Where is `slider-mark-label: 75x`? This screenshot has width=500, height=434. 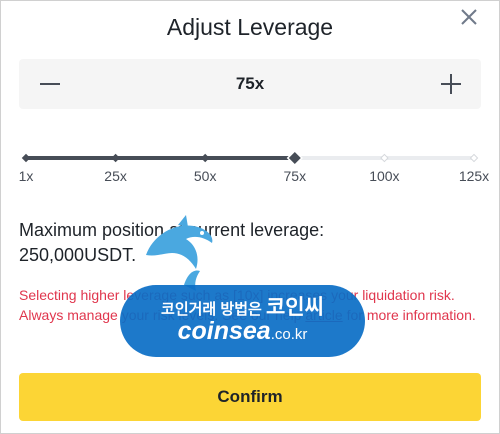 slider-mark-label: 75x is located at coordinates (295, 176).